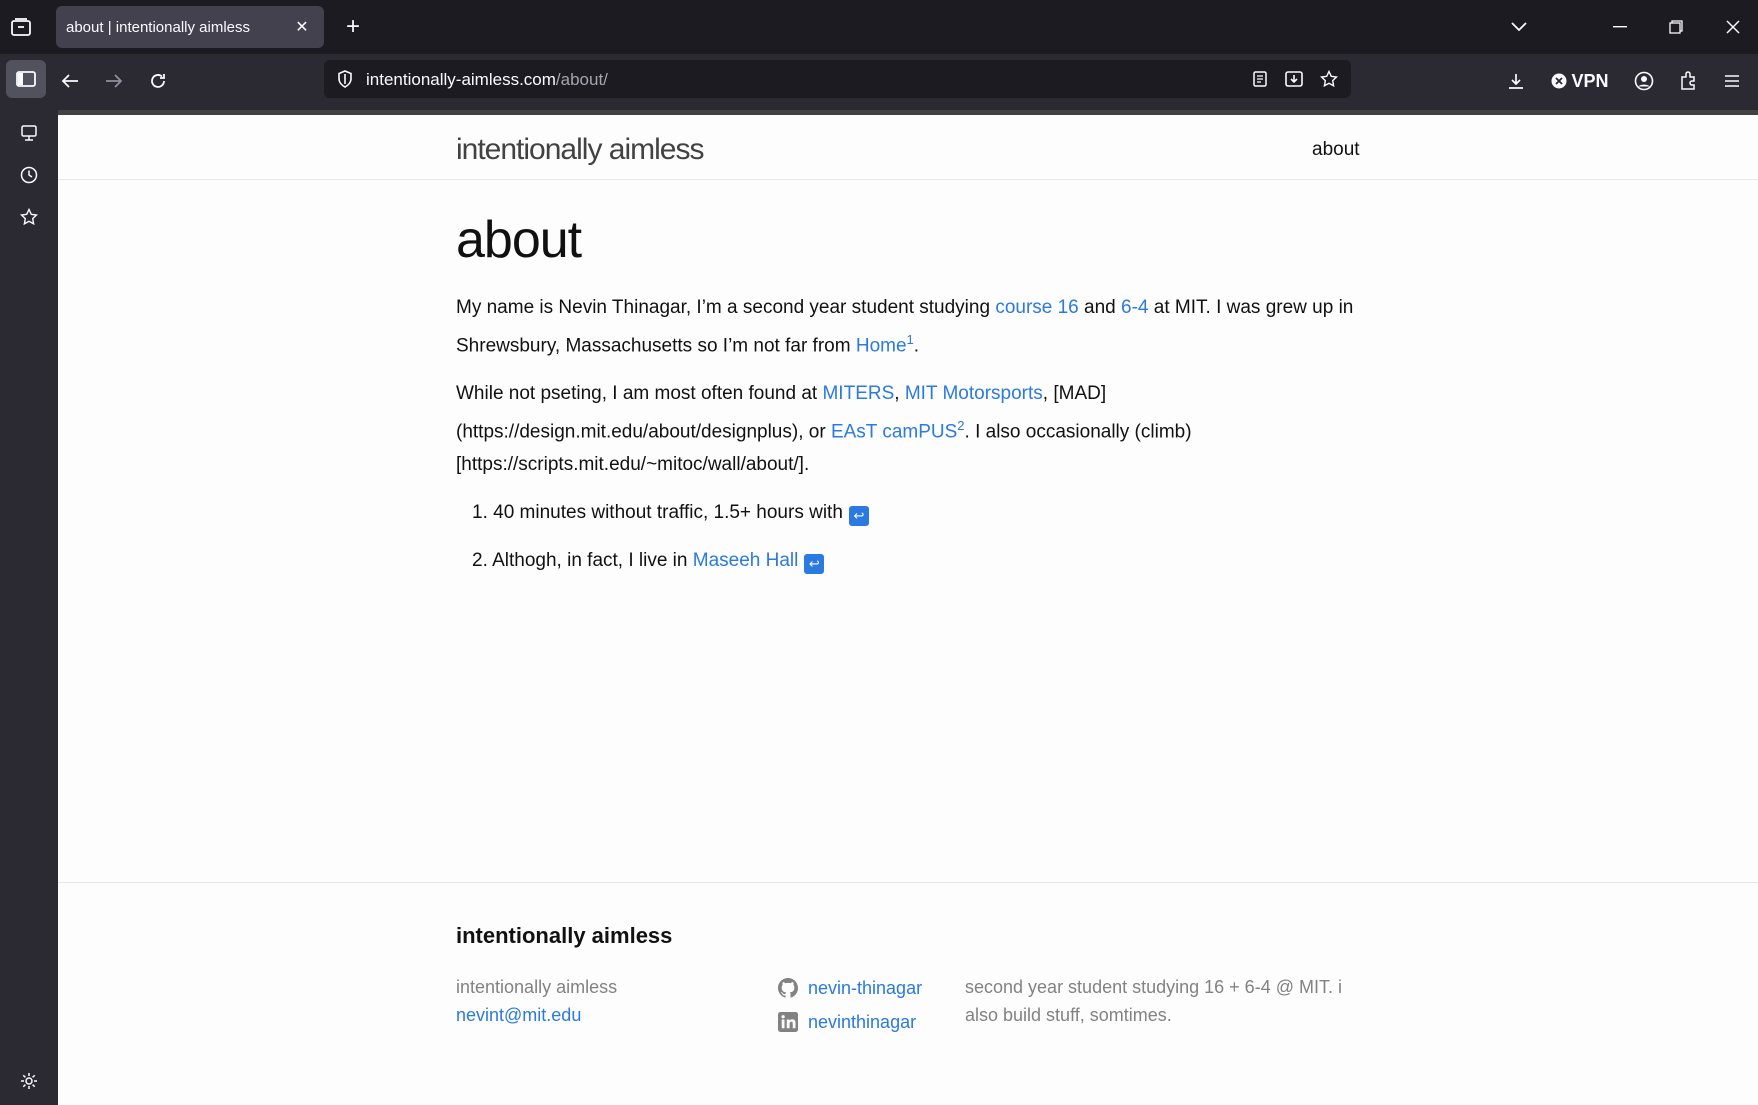  I want to click on close-tab-icon: ✕, so click(302, 27).